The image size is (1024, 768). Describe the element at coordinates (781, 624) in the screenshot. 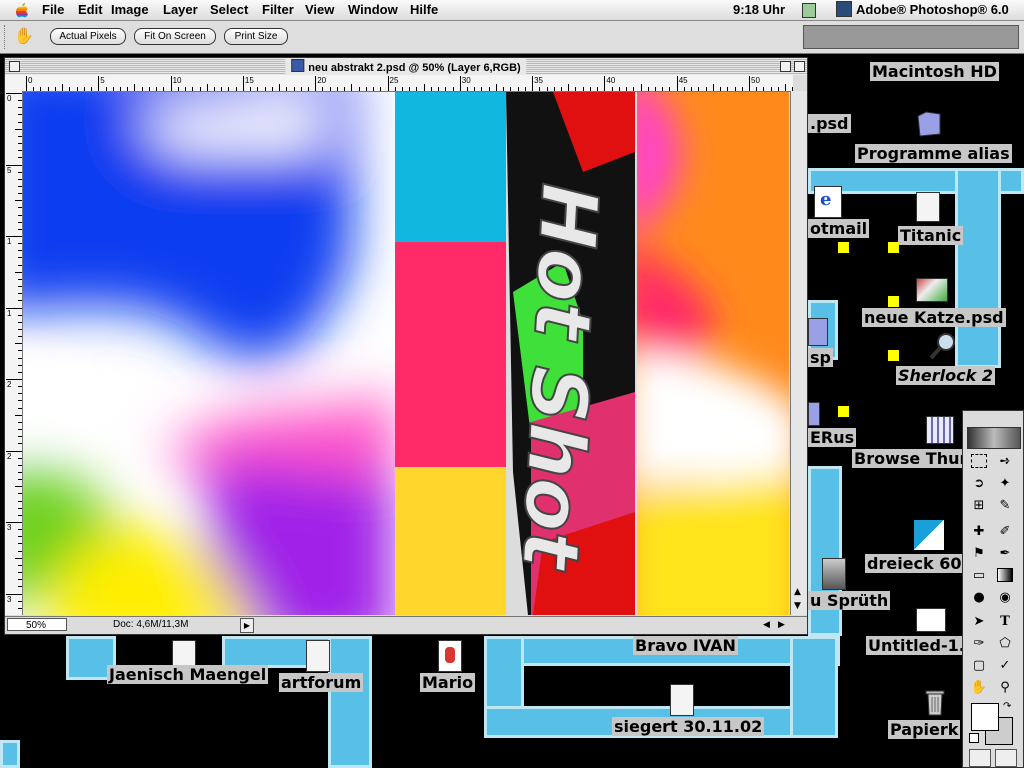

I see `scroll-right-arrow-icon: ▶` at that location.